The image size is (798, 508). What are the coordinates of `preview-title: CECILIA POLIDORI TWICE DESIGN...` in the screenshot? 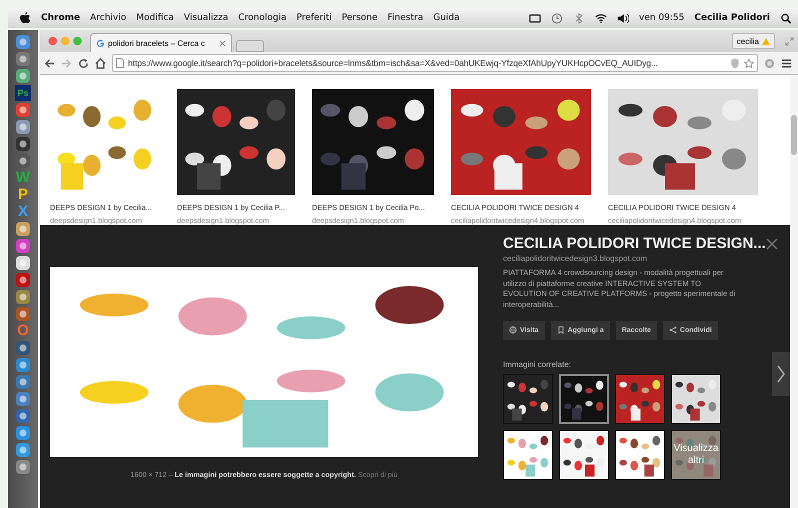 It's located at (634, 243).